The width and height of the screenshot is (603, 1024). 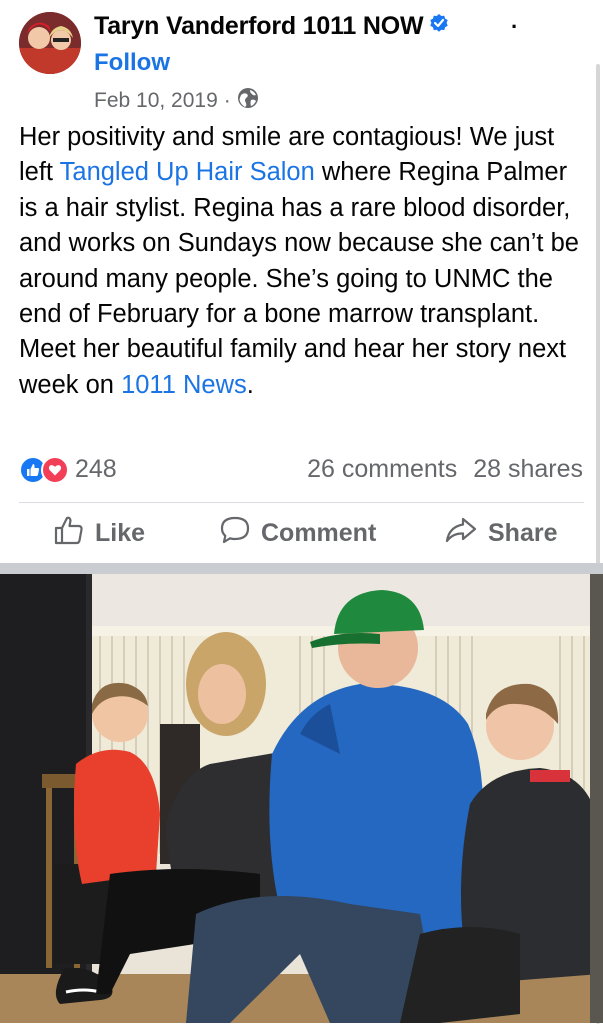 I want to click on more-options-icon: ·, so click(x=514, y=27).